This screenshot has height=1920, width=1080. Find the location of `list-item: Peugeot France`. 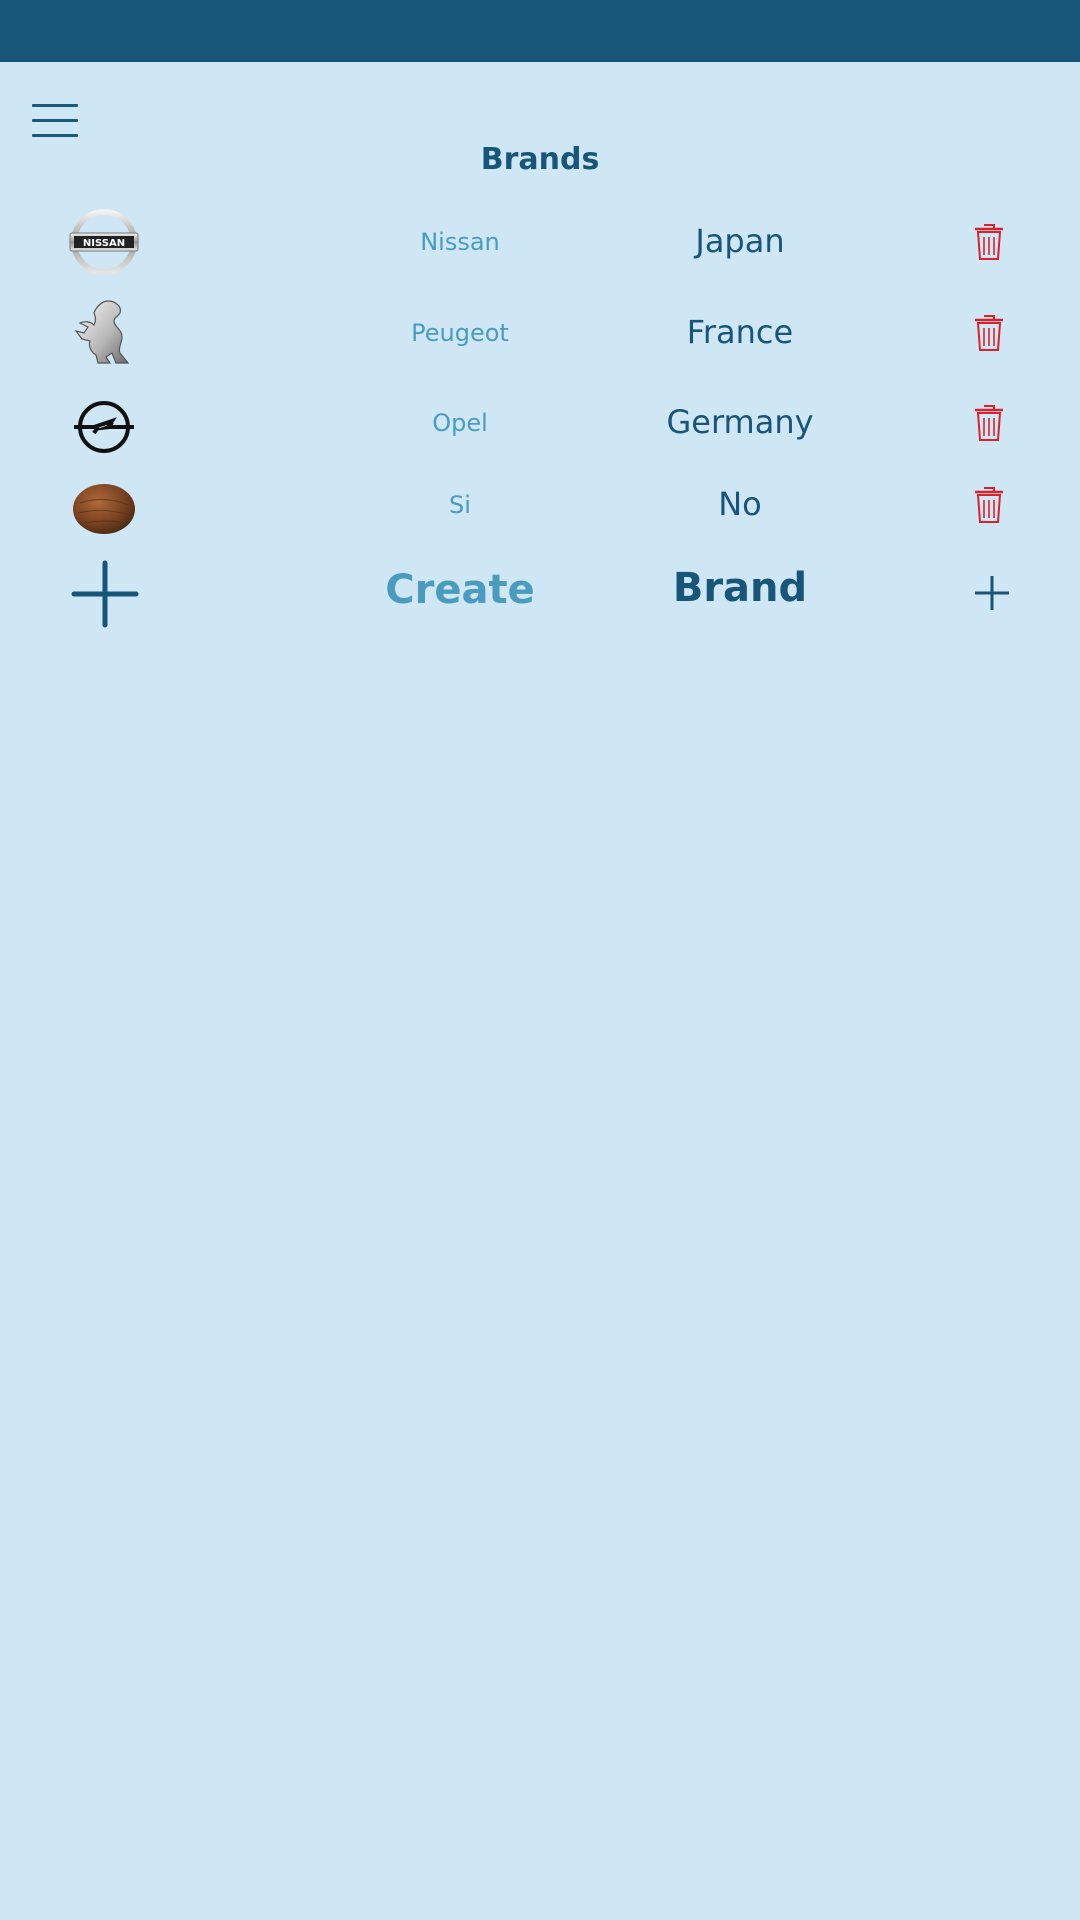

list-item: Peugeot France is located at coordinates (540, 333).